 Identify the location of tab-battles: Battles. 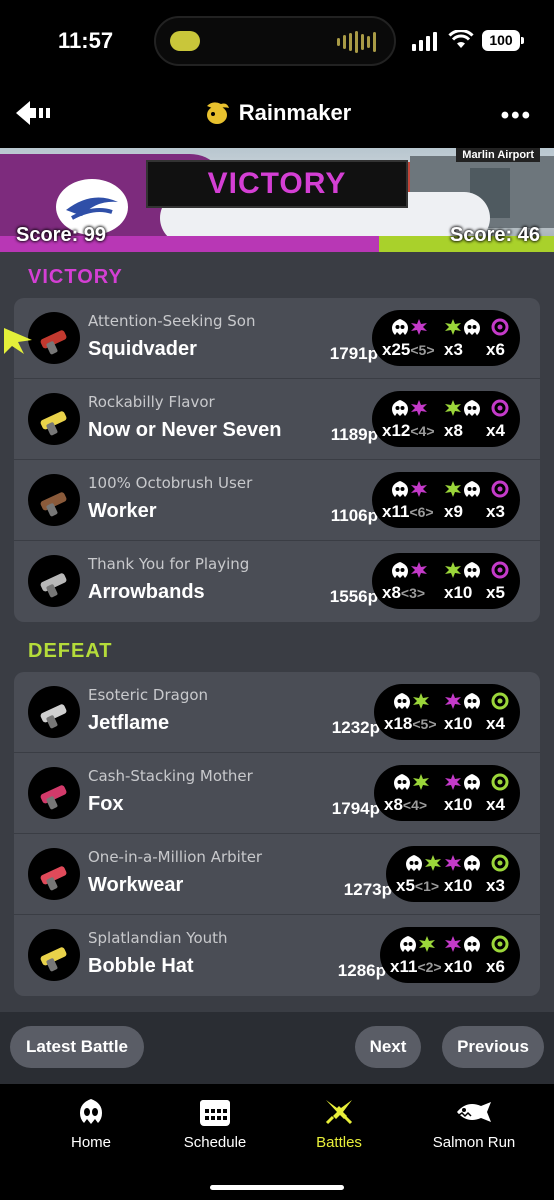
(339, 1123).